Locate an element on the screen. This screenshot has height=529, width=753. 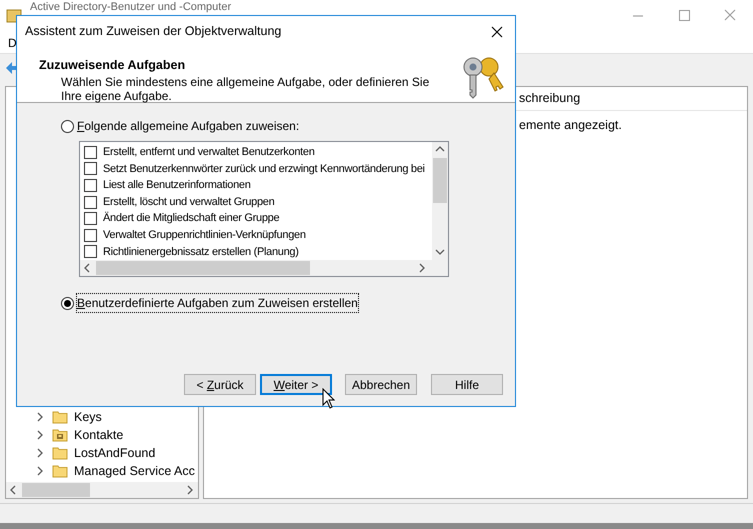
tree-item: Managed Service Acc is located at coordinates (134, 471).